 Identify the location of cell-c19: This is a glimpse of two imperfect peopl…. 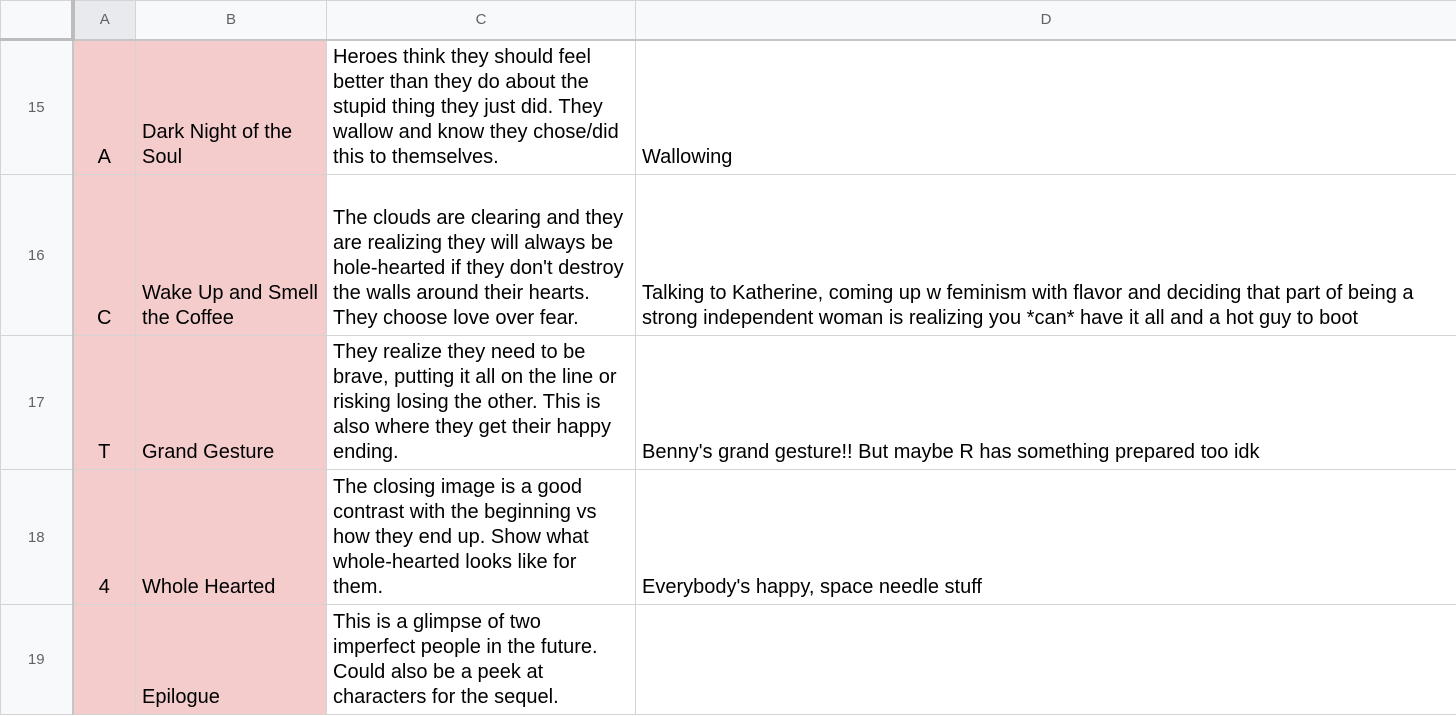
(481, 659).